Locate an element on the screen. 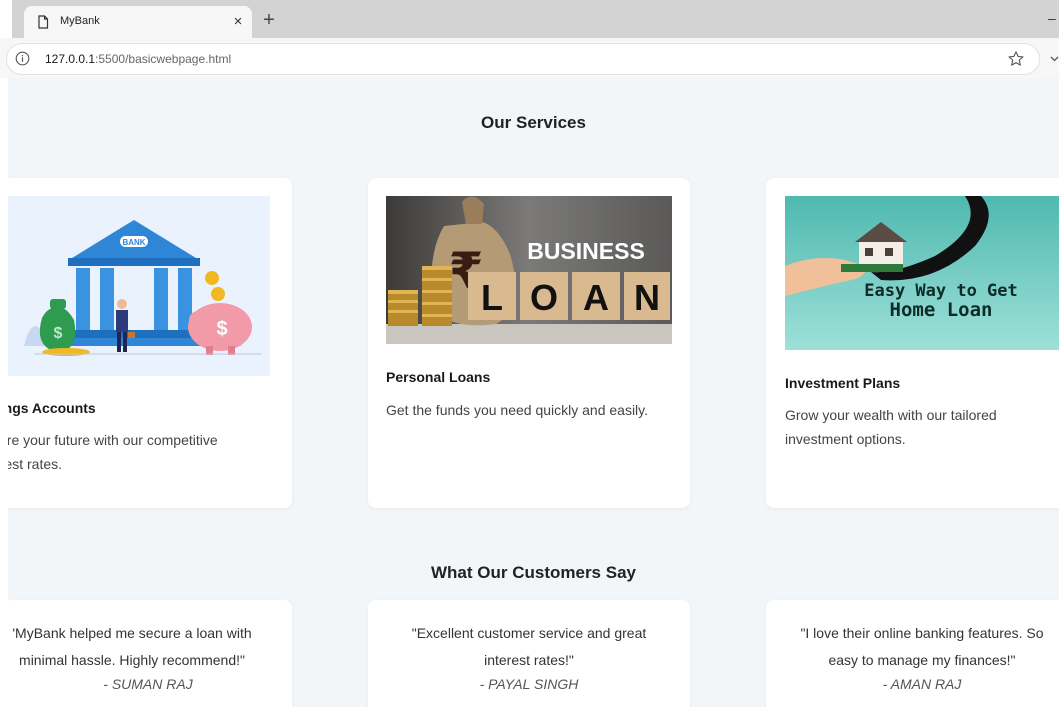 This screenshot has width=1059, height=707. address-bar: 127.0.0.1:5500/basicwebpage.html is located at coordinates (523, 59).